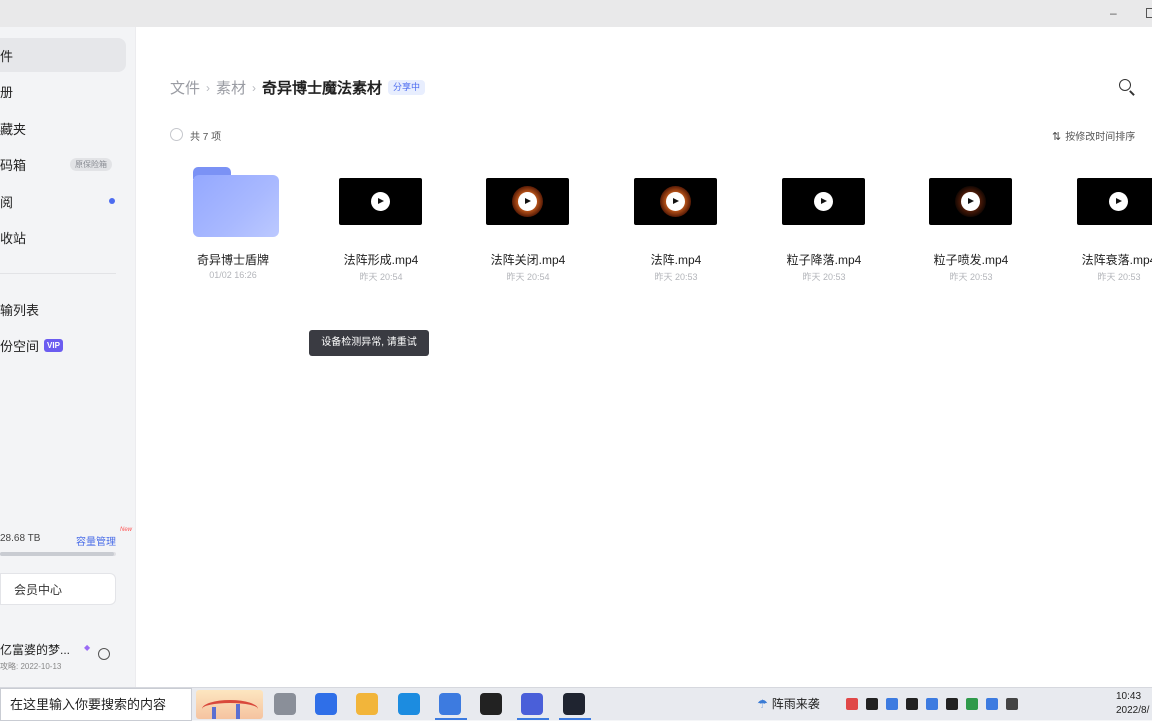 This screenshot has height=721, width=1152. I want to click on screenshot-tool-icon, so click(450, 704).